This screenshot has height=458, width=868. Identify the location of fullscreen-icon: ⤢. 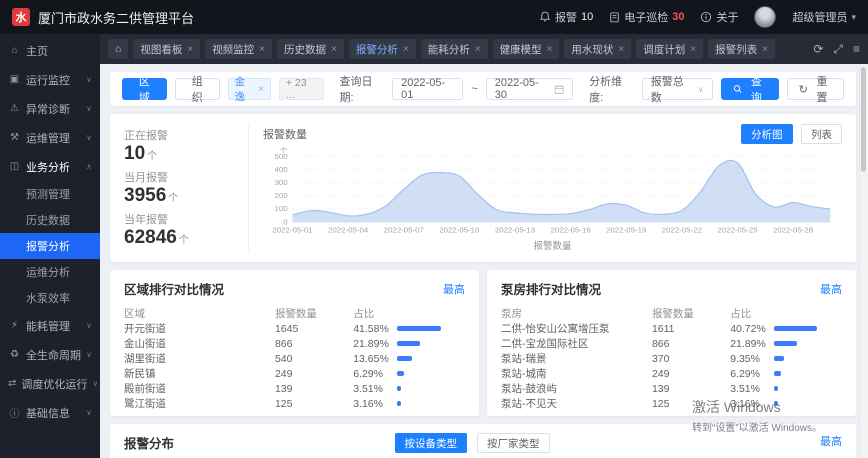
(838, 49).